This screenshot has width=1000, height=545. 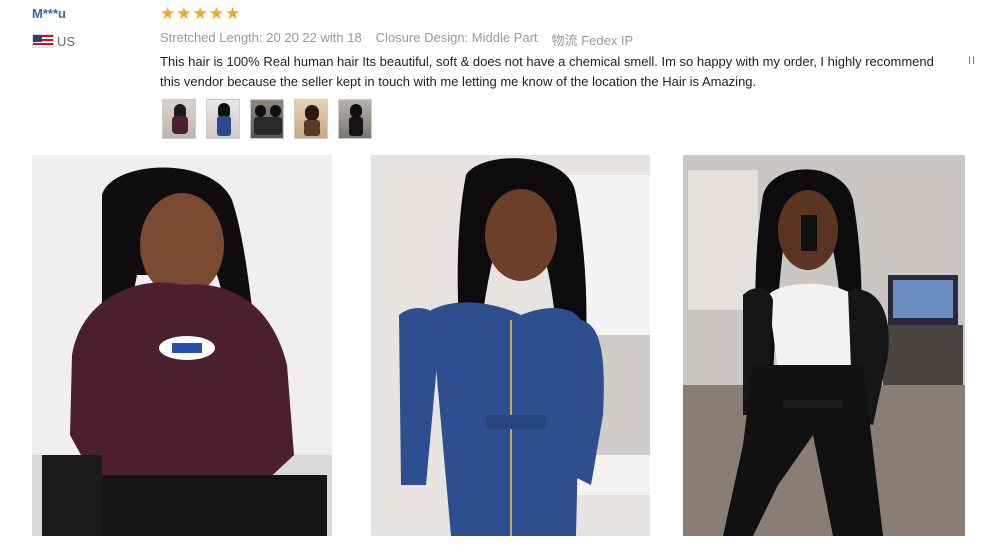 What do you see at coordinates (422, 37) in the screenshot?
I see `attribute-key: Closure Design:` at bounding box center [422, 37].